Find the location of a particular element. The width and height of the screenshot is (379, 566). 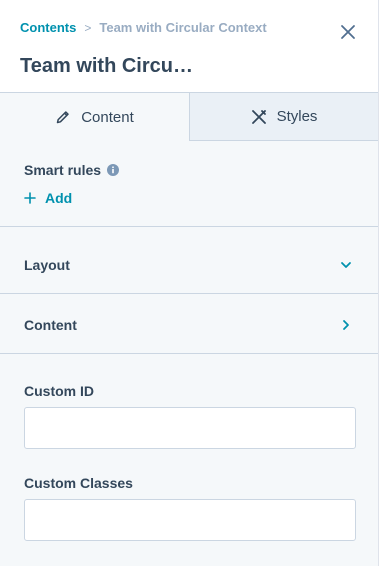

section-content-label: Content is located at coordinates (50, 324).